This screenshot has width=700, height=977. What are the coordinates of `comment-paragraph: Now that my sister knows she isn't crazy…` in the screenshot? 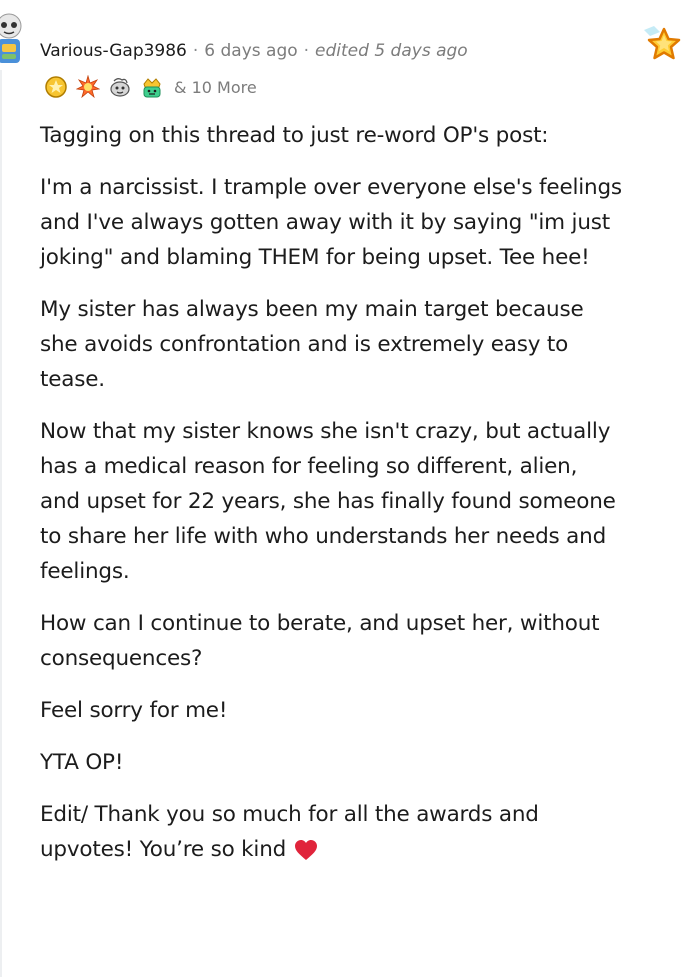 It's located at (328, 501).